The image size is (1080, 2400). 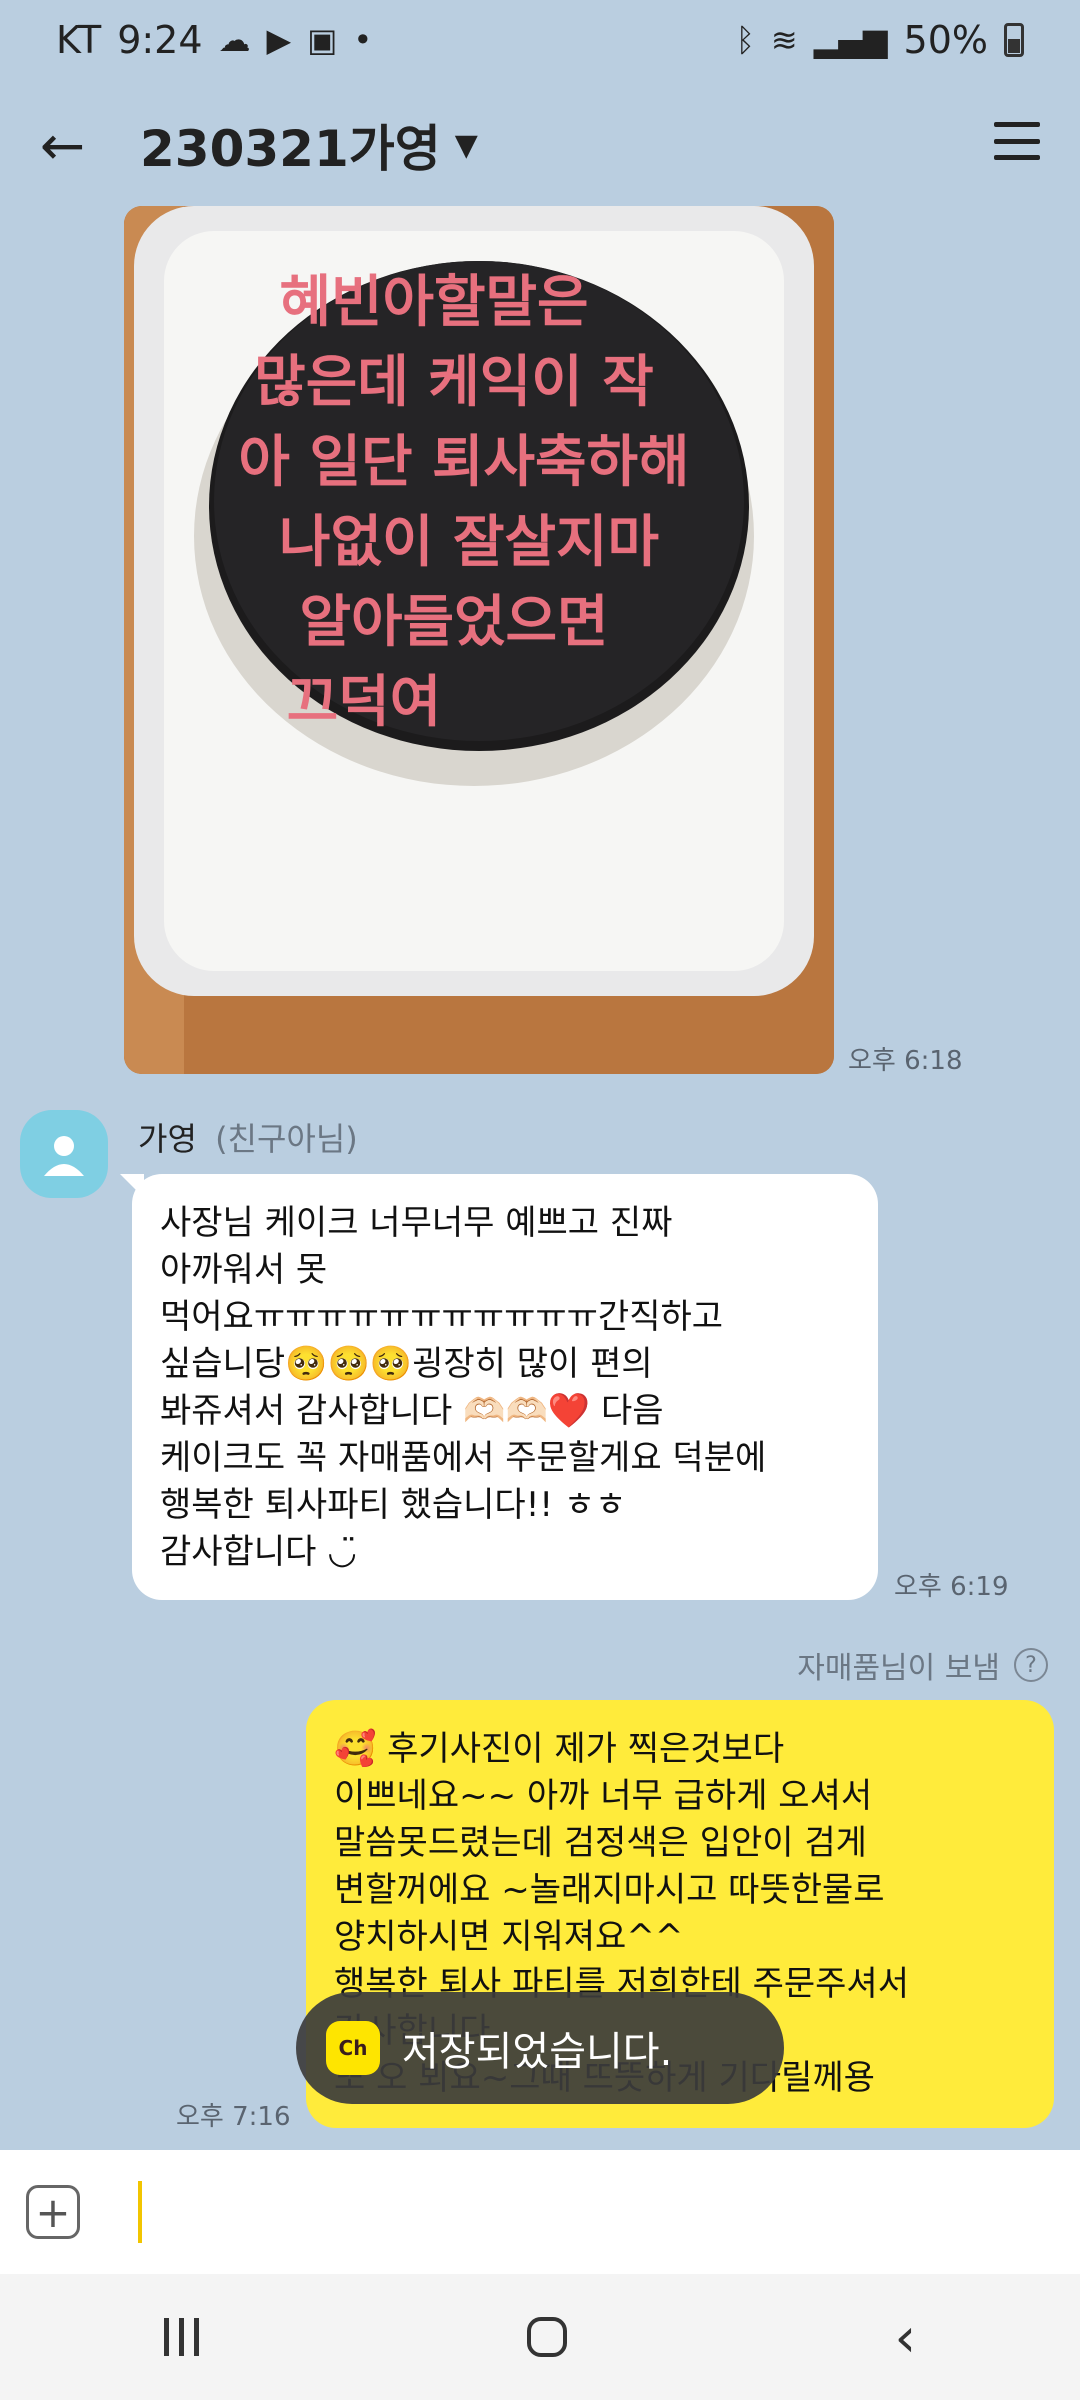 I want to click on message-line: 아까워서 못, so click(x=244, y=1270).